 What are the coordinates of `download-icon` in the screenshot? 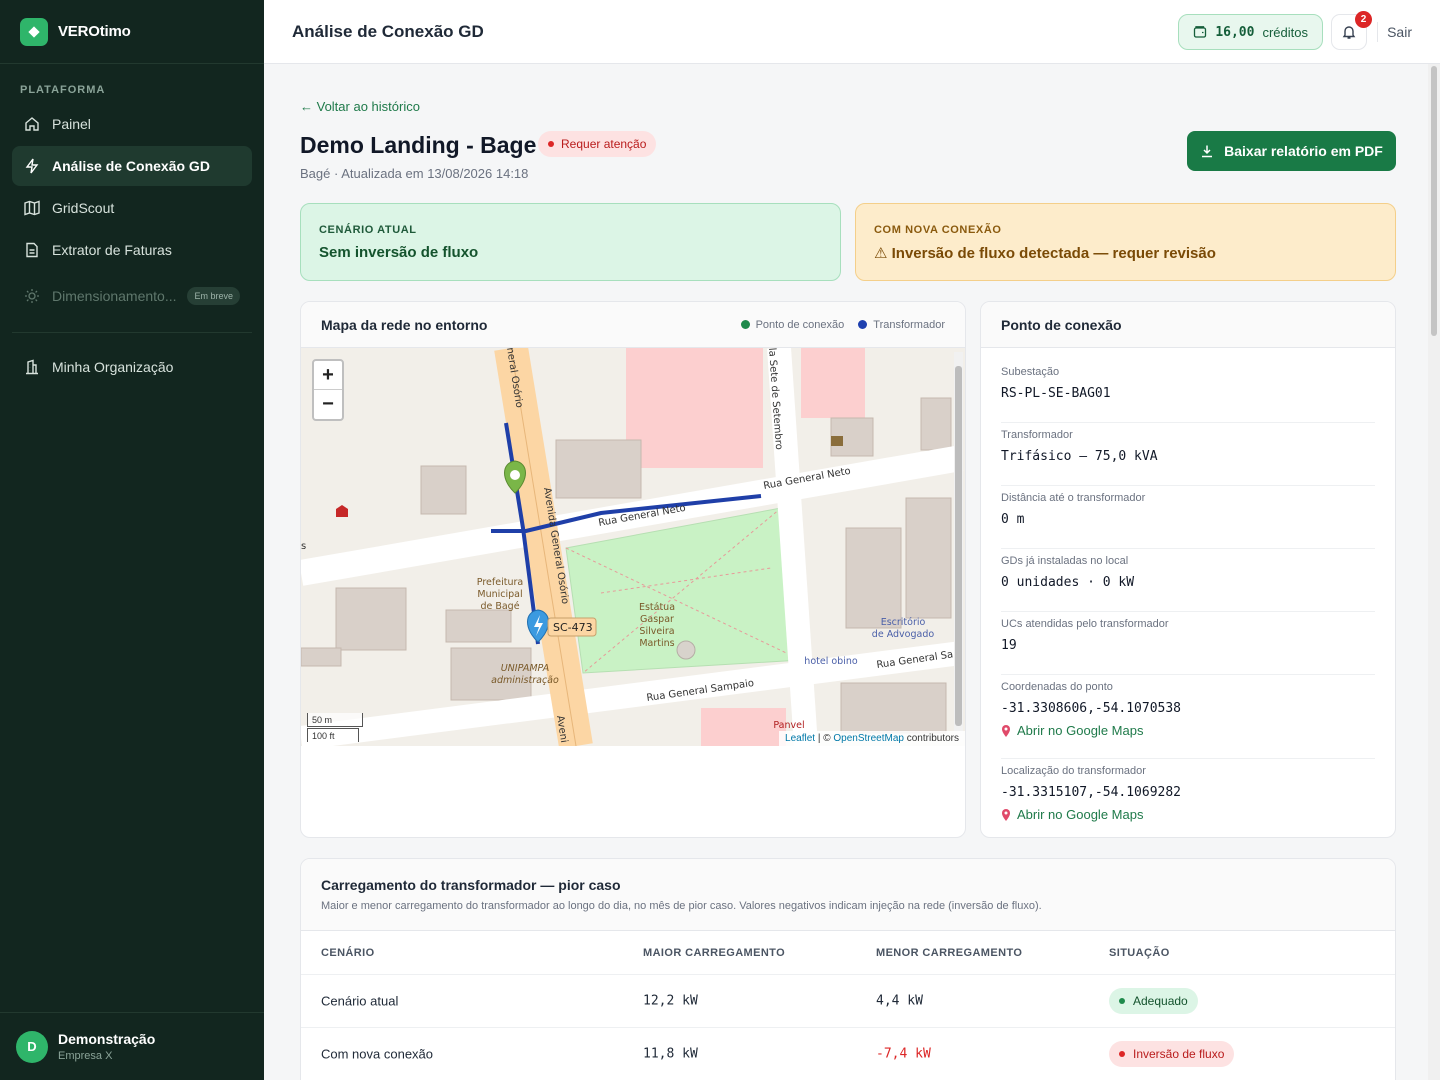 It's located at (1207, 151).